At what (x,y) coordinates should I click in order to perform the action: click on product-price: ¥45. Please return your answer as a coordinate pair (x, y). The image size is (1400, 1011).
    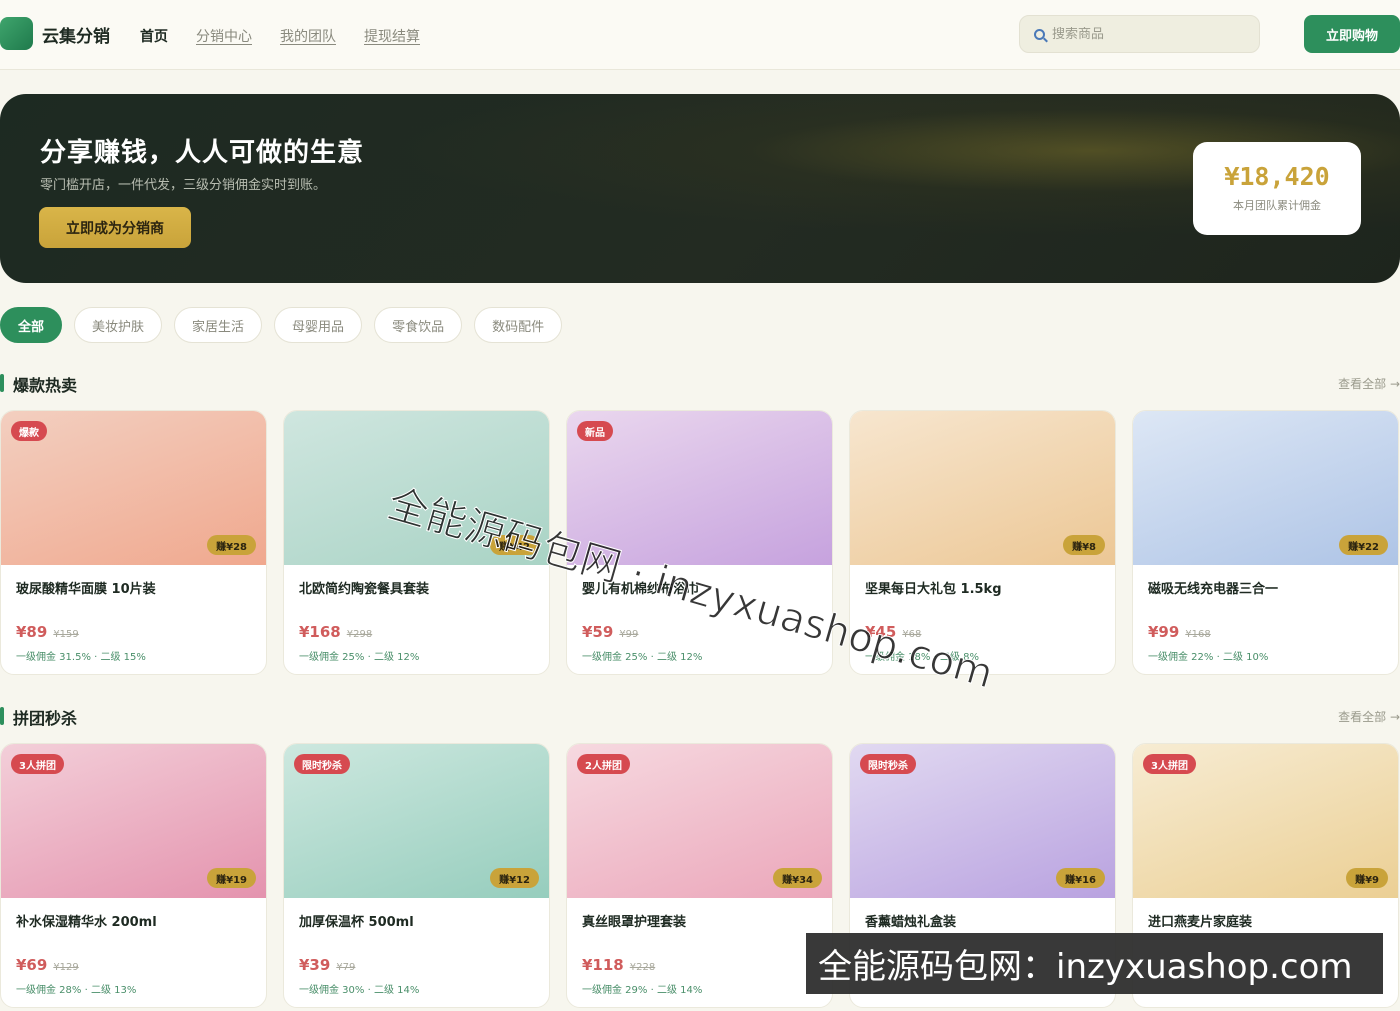
    Looking at the image, I should click on (881, 632).